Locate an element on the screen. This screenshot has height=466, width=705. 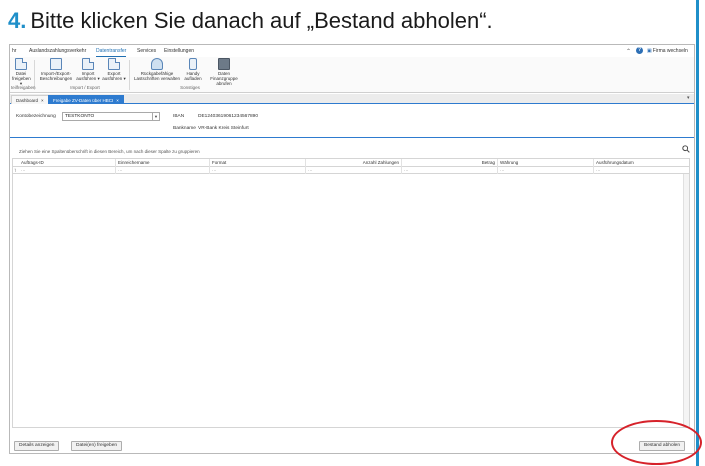
file-release-icon is located at coordinates (21, 64).